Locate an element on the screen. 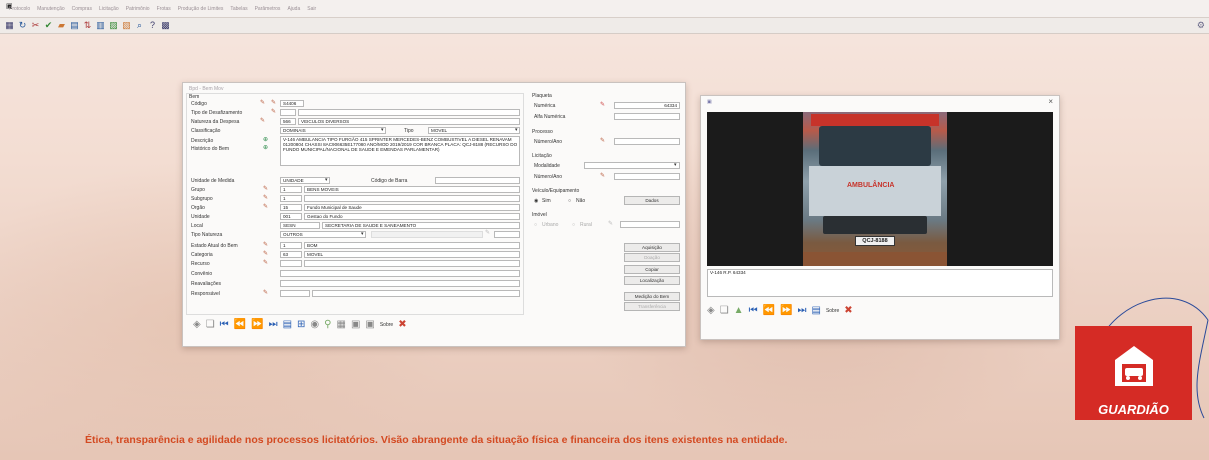  plaqueta-numerica-field: 64334 is located at coordinates (647, 105).